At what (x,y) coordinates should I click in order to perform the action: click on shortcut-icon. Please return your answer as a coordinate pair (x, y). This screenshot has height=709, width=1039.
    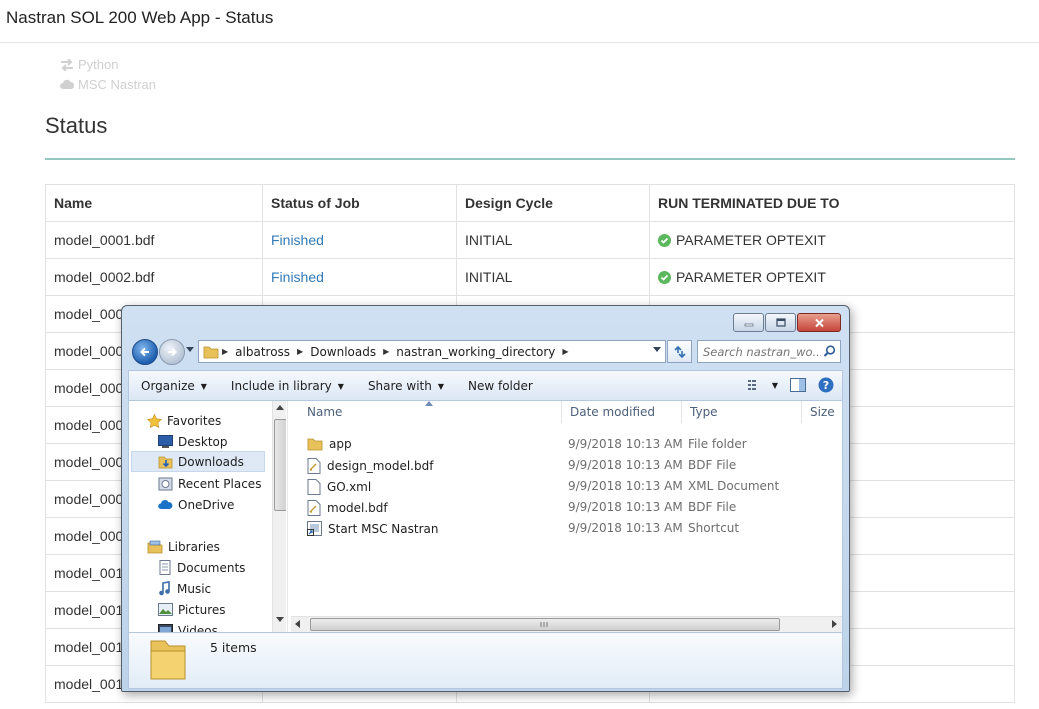
    Looking at the image, I should click on (314, 528).